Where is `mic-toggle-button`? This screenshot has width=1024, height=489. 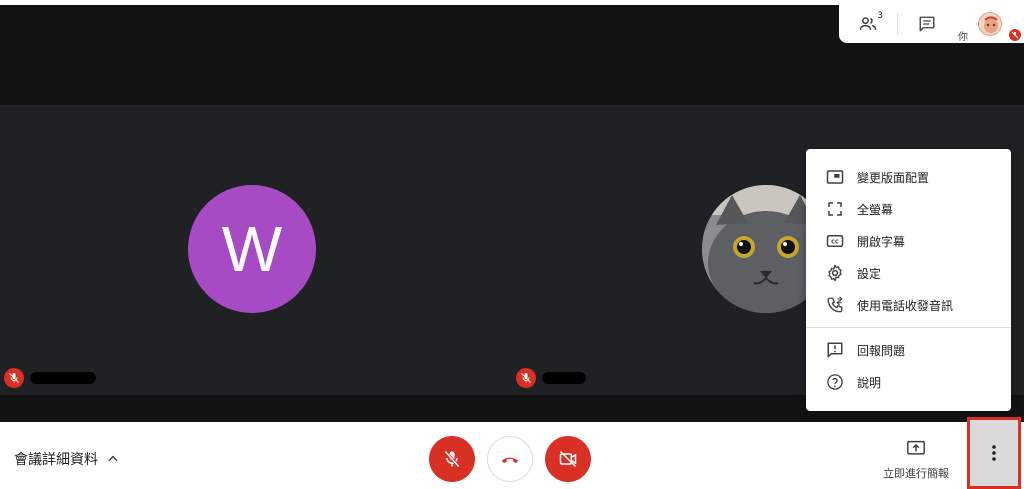 mic-toggle-button is located at coordinates (452, 459).